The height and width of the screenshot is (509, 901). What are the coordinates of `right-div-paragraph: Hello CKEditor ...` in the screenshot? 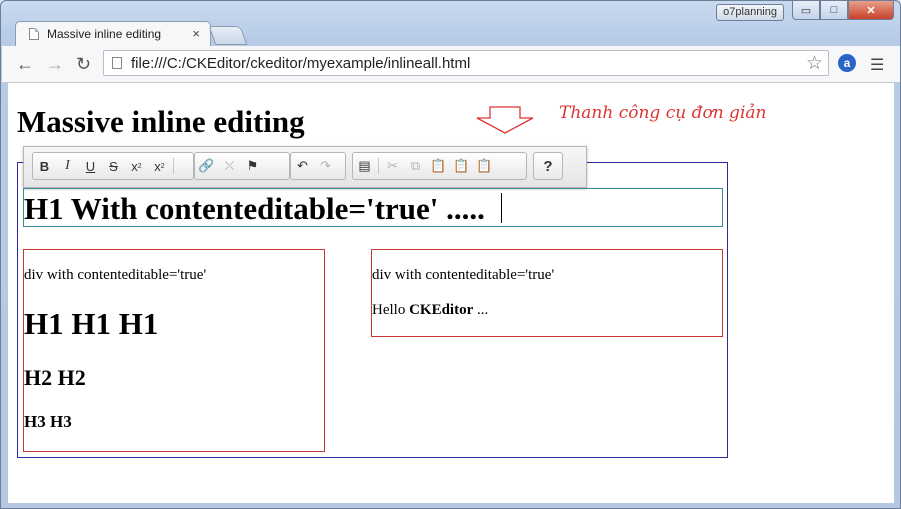 It's located at (430, 310).